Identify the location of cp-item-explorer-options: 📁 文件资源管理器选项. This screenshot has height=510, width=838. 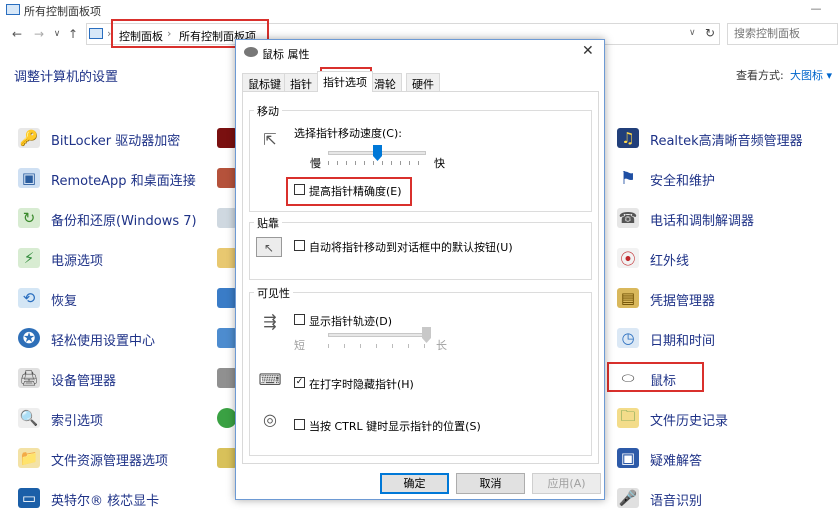
(118, 458).